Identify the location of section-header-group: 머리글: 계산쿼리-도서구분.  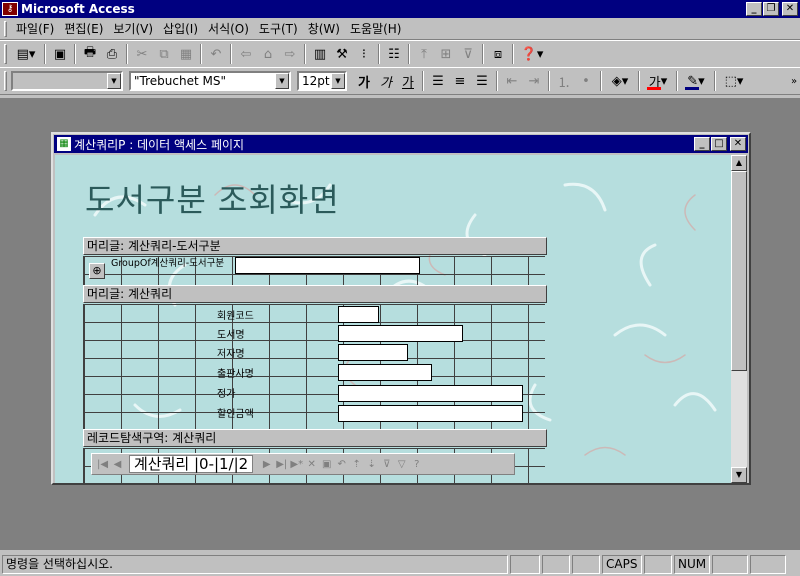
(315, 246).